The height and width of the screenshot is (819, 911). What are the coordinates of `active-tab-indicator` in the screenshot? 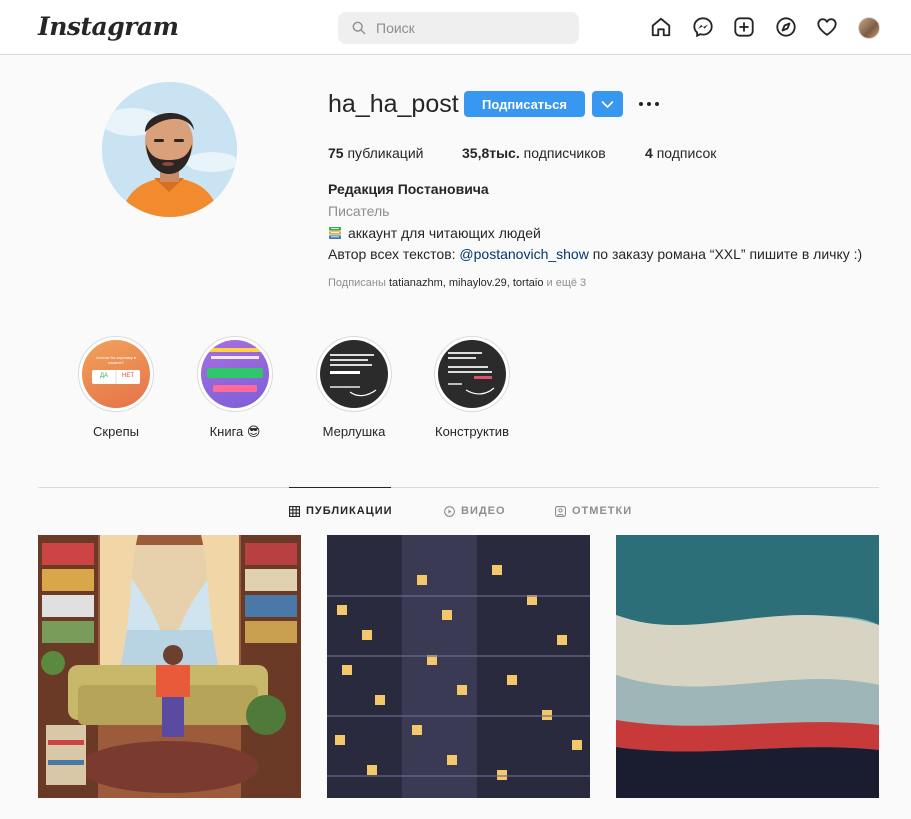 It's located at (340, 487).